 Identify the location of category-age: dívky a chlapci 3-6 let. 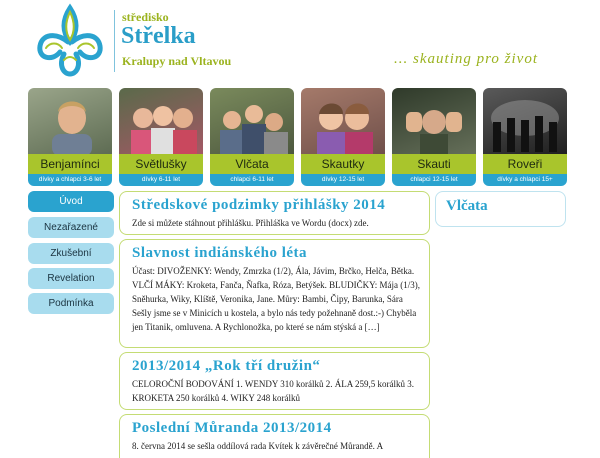
(70, 180).